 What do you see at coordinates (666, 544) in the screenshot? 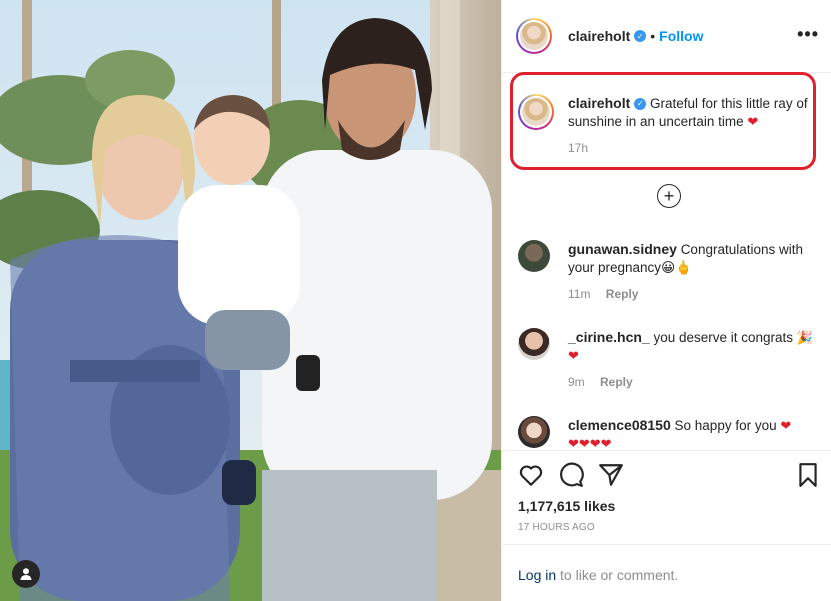
I see `login-divider` at bounding box center [666, 544].